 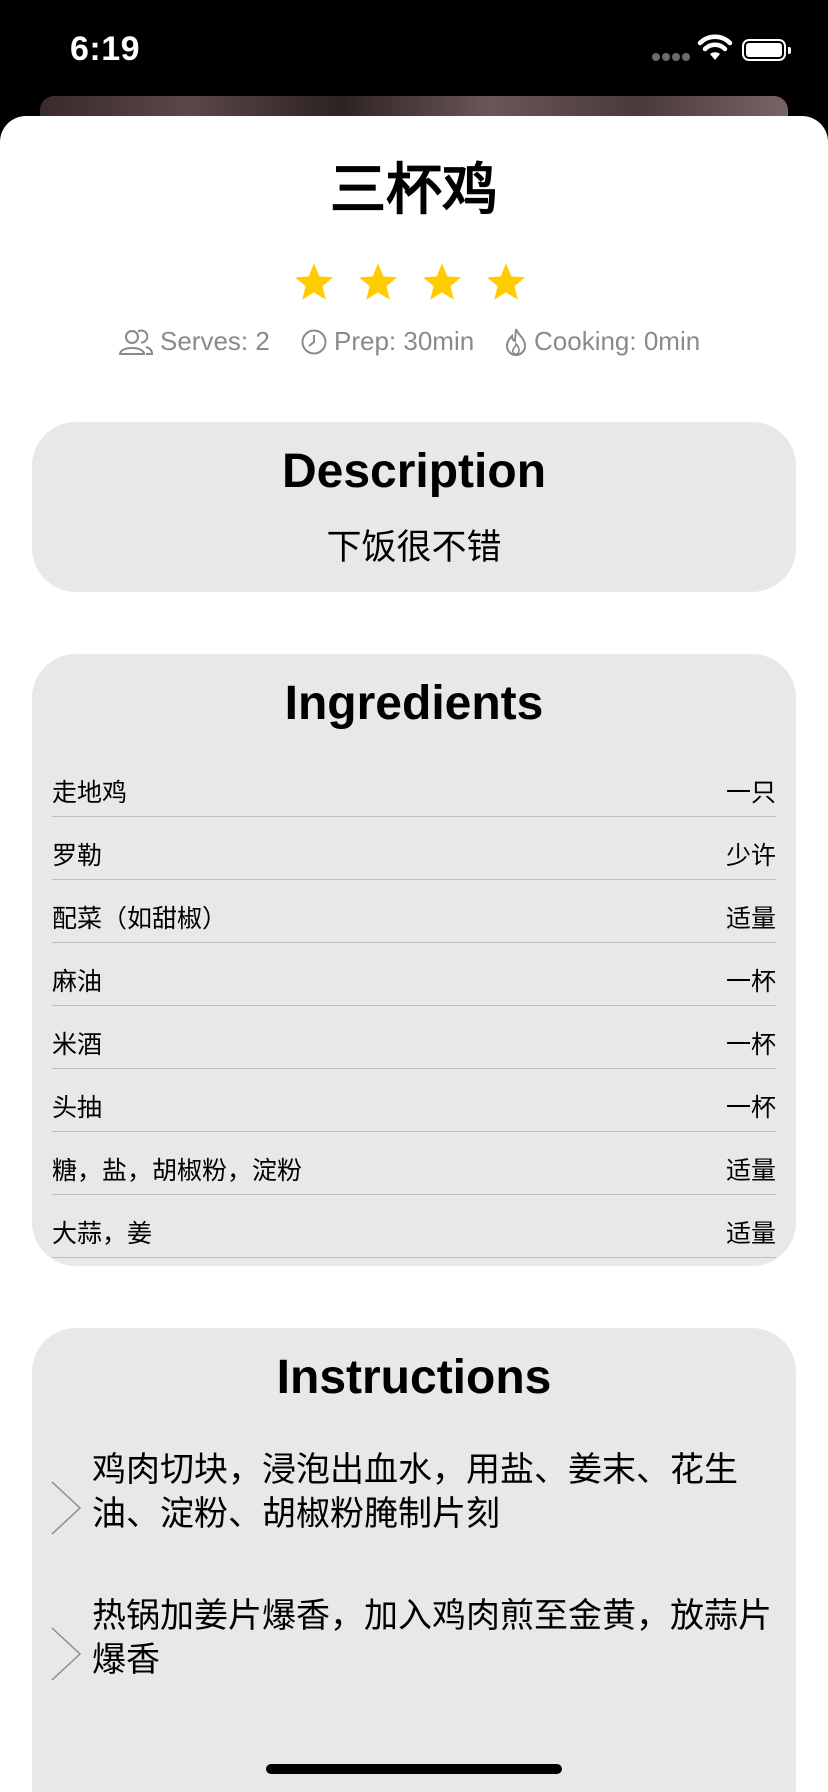 What do you see at coordinates (314, 341) in the screenshot?
I see `clock-icon` at bounding box center [314, 341].